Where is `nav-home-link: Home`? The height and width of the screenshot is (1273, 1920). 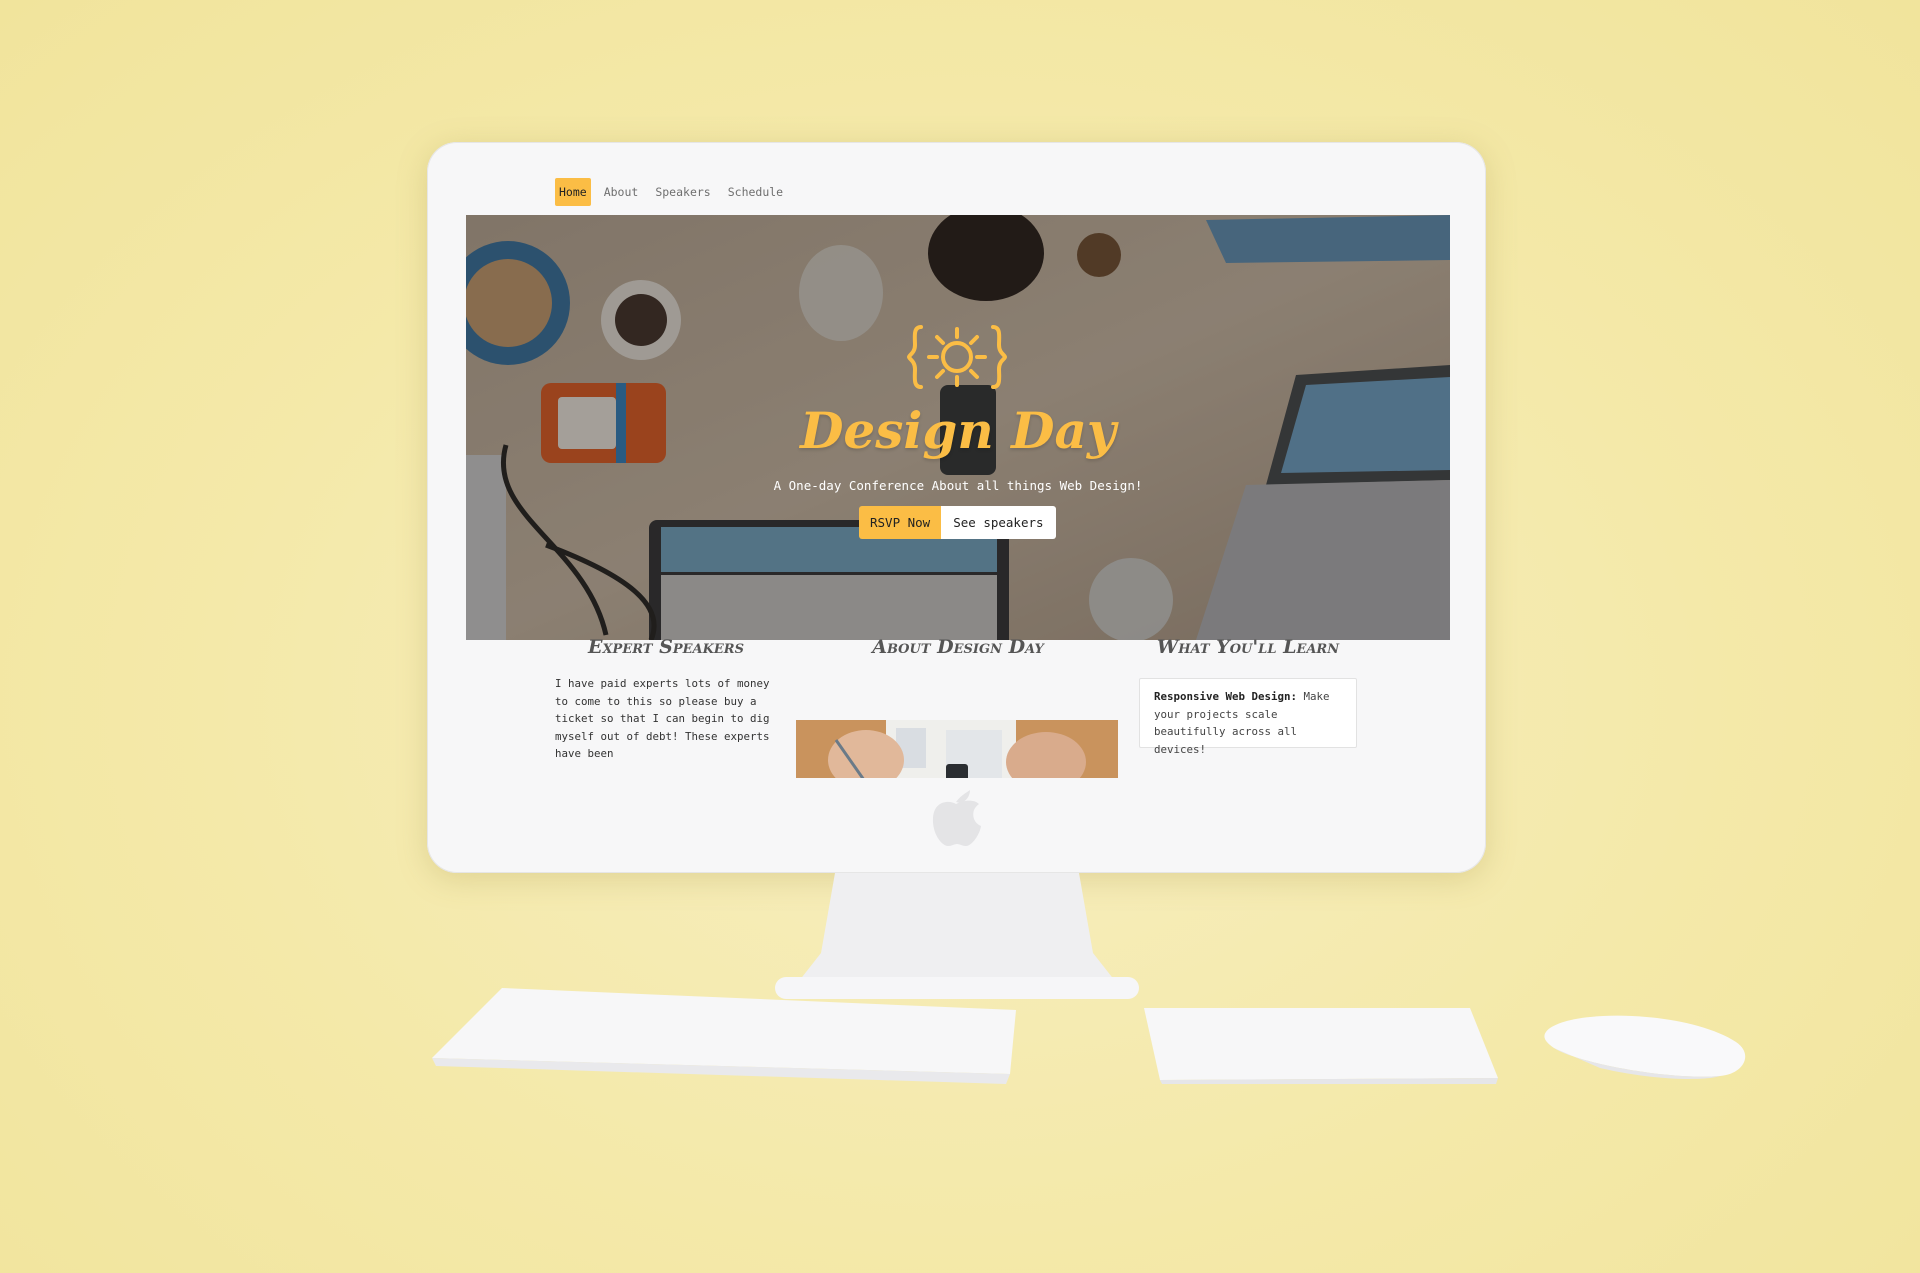 nav-home-link: Home is located at coordinates (573, 192).